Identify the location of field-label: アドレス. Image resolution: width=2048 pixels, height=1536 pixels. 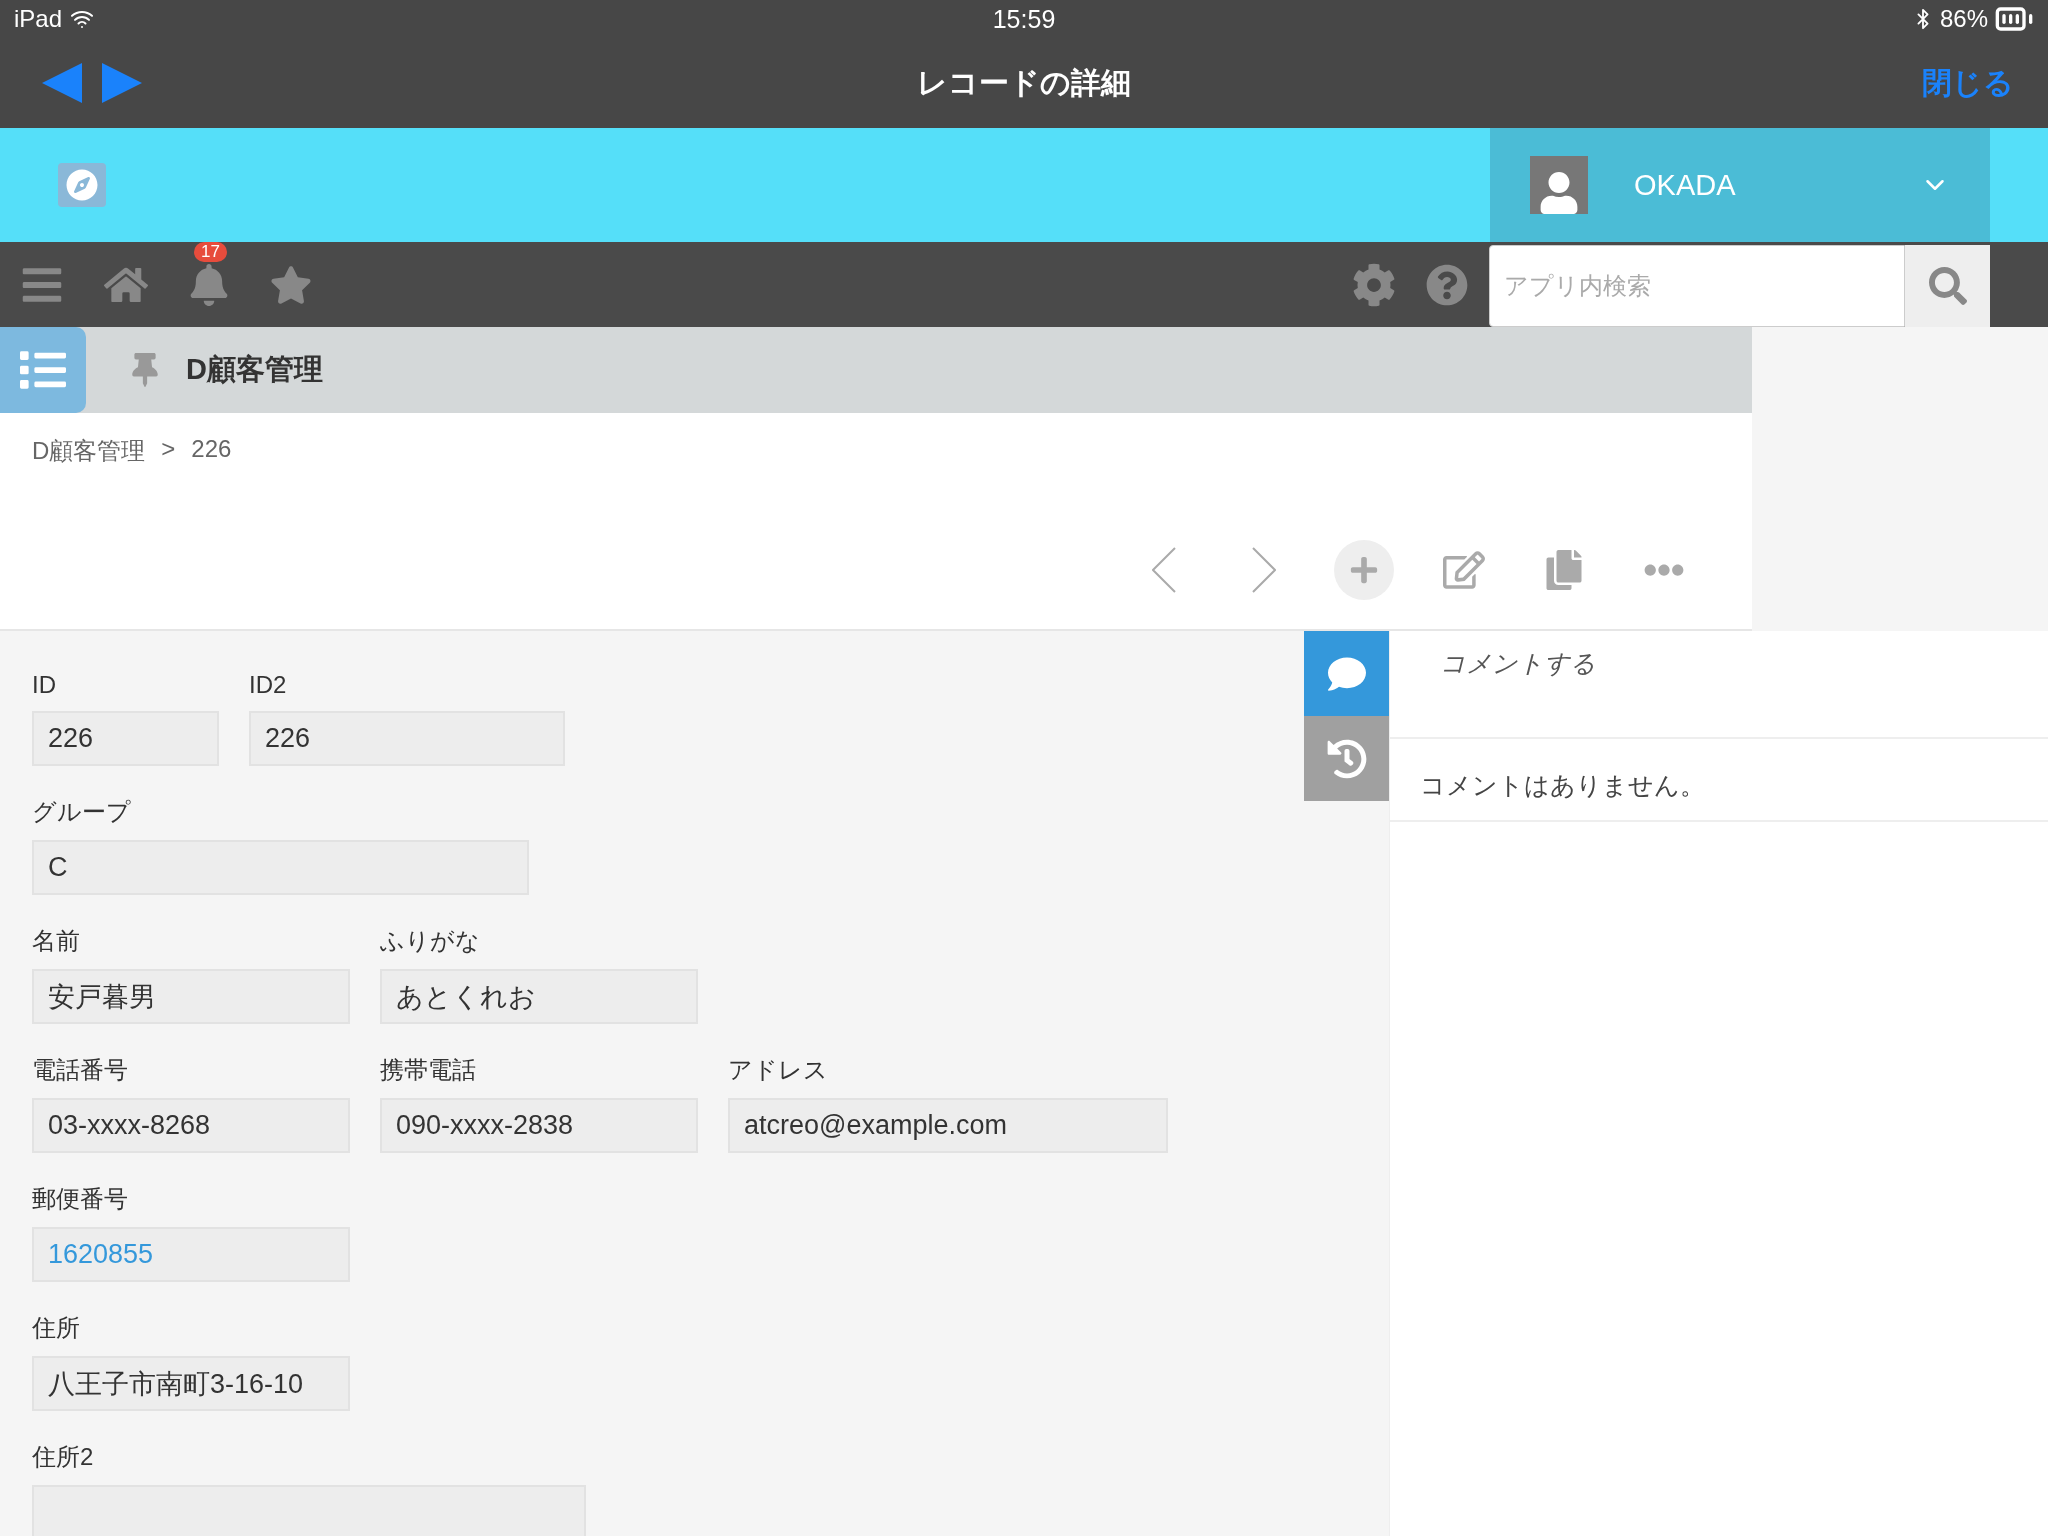
(778, 1070).